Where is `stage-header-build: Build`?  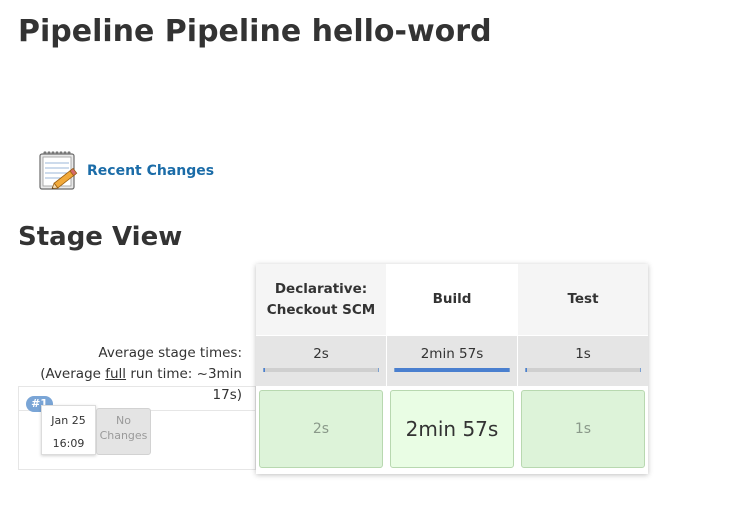 stage-header-build: Build is located at coordinates (452, 299).